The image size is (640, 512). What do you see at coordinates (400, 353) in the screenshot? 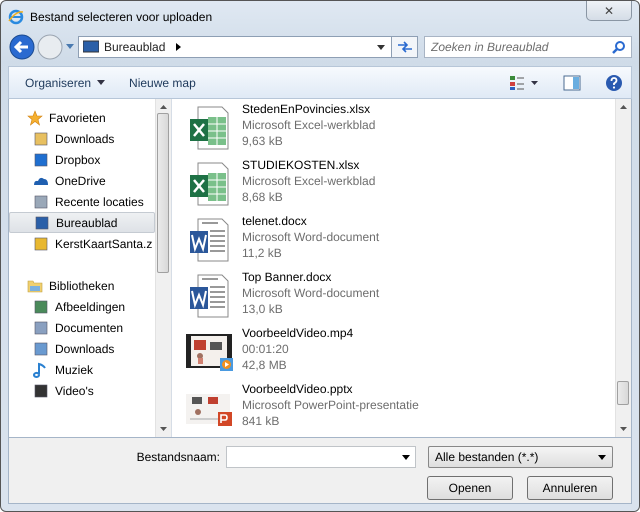
I see `file-item: VoorbeeldVideo.mp4 00:01:20 42,8 MB` at bounding box center [400, 353].